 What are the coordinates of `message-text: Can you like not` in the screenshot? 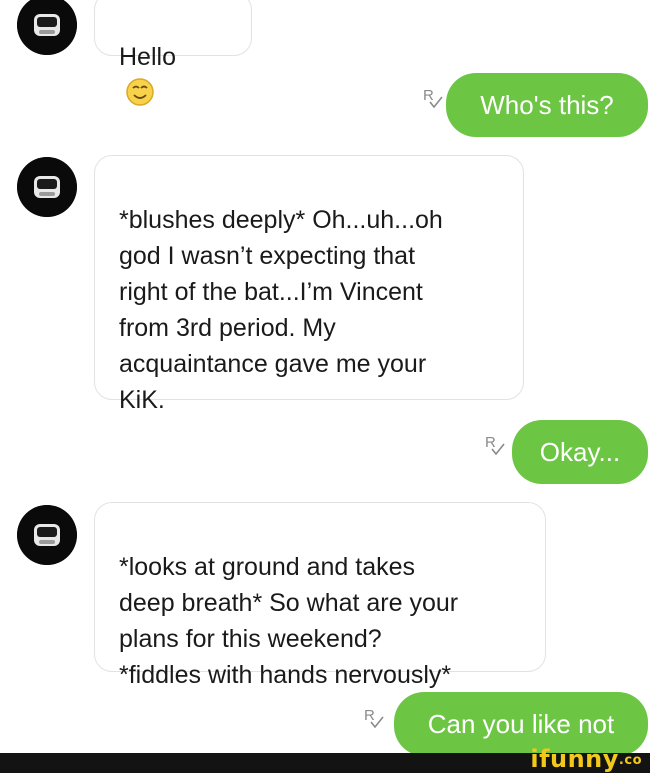 It's located at (521, 724).